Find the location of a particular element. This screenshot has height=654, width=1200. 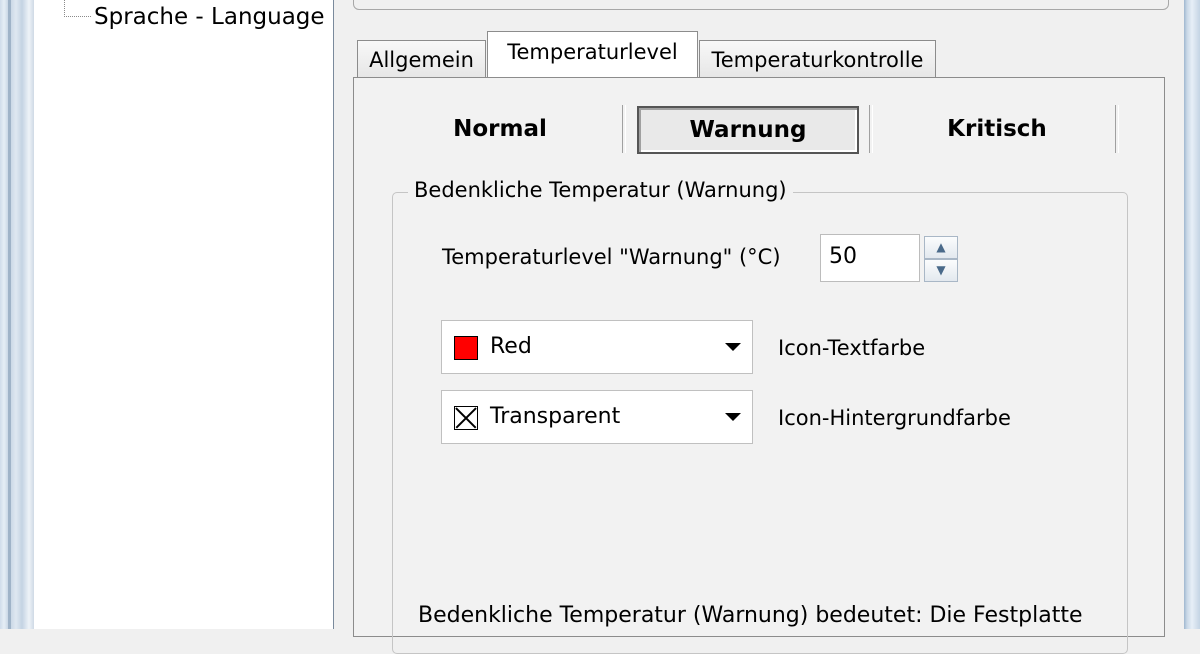

tree-item-language: Sprache - Language is located at coordinates (209, 17).